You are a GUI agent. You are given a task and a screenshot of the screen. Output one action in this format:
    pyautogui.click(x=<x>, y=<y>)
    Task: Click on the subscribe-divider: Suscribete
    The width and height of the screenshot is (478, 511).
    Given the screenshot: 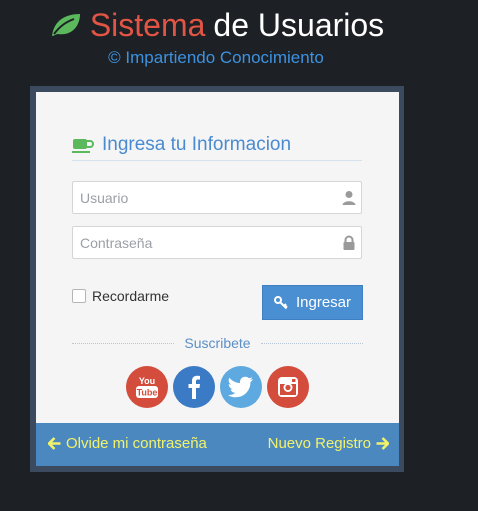 What is the action you would take?
    pyautogui.click(x=217, y=343)
    